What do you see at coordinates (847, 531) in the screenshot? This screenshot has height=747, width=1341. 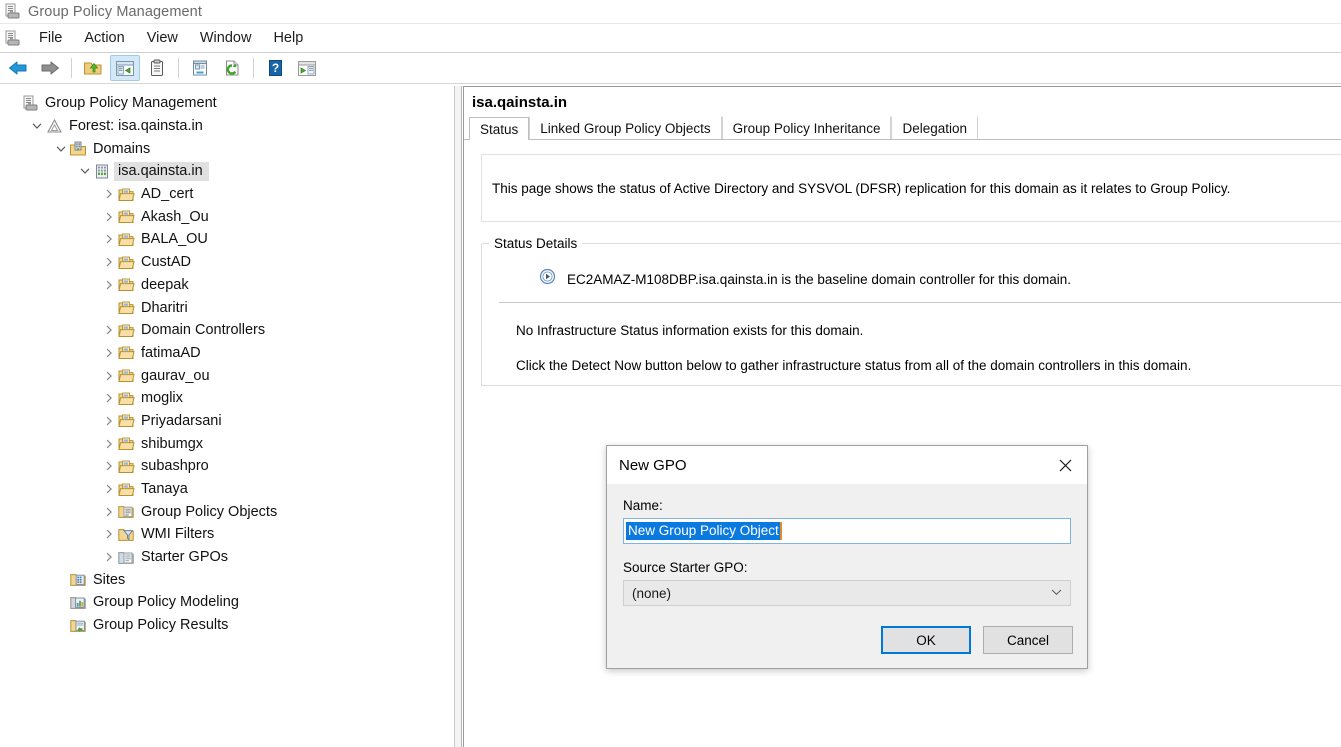 I see `name-input: New Group Policy Object` at bounding box center [847, 531].